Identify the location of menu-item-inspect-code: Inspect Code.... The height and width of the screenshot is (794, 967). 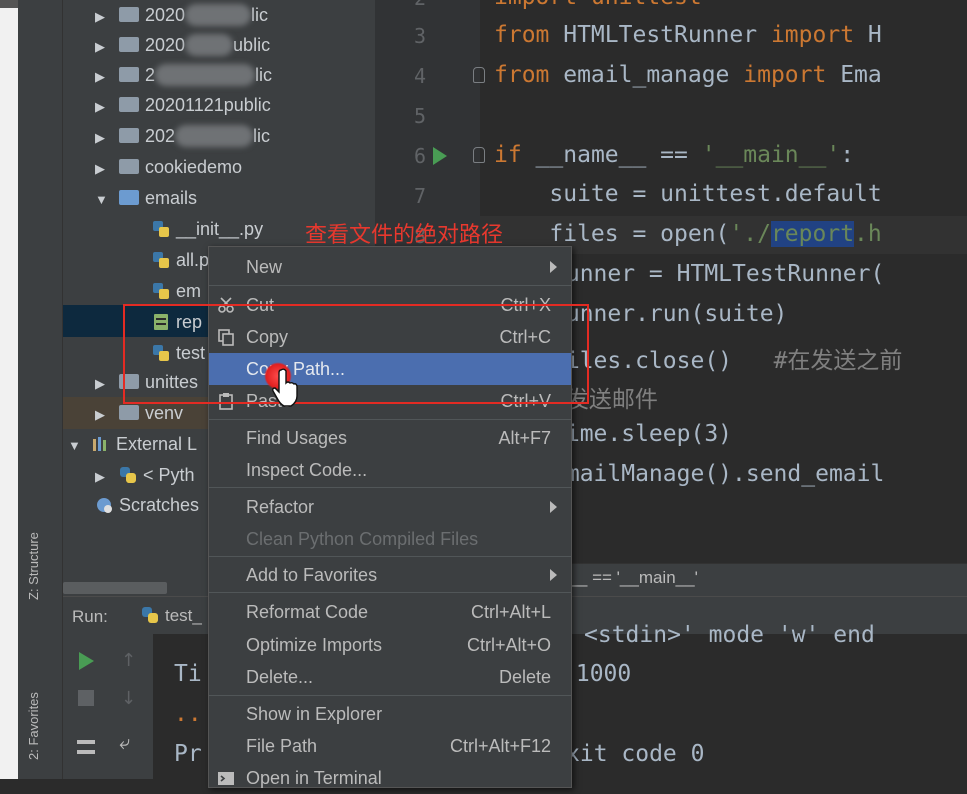
(390, 470).